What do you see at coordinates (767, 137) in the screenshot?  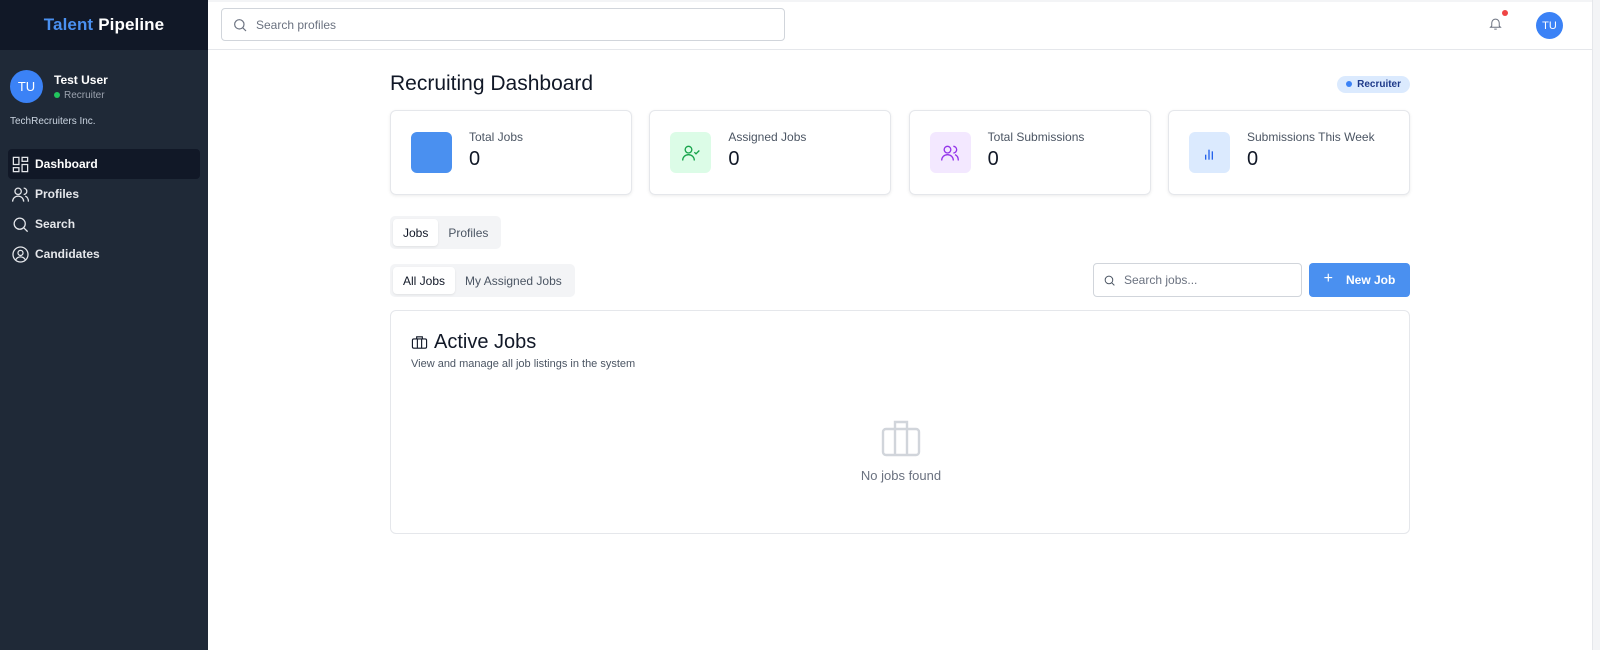 I see `stat-label: Assigned Jobs` at bounding box center [767, 137].